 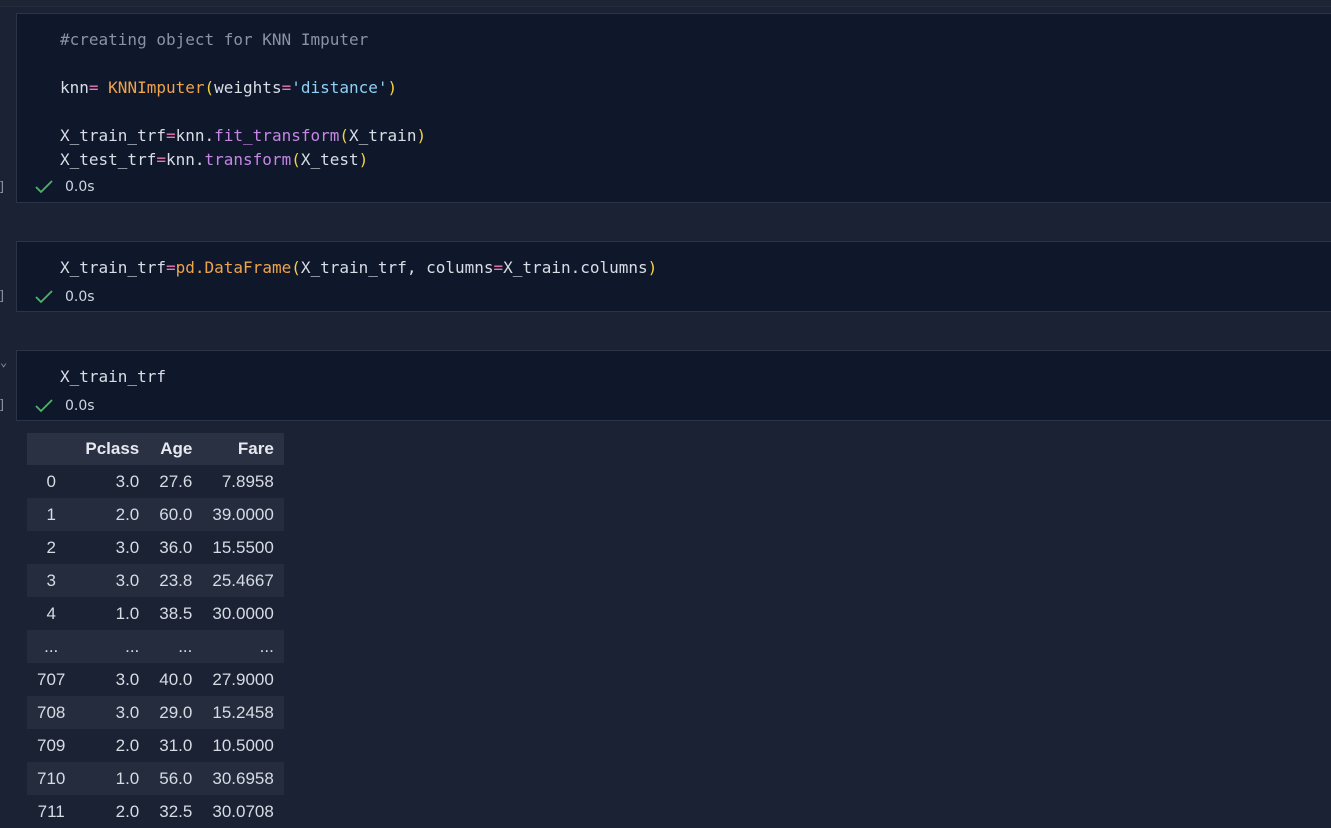 I want to click on row-index: 709, so click(x=51, y=745).